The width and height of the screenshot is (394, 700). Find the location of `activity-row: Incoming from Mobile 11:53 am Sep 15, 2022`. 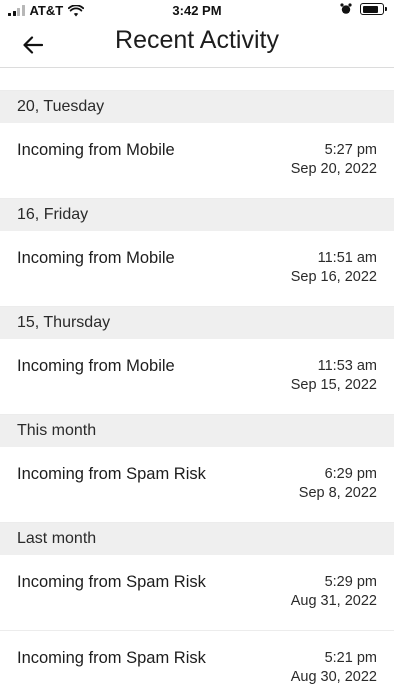

activity-row: Incoming from Mobile 11:53 am Sep 15, 2022 is located at coordinates (197, 377).